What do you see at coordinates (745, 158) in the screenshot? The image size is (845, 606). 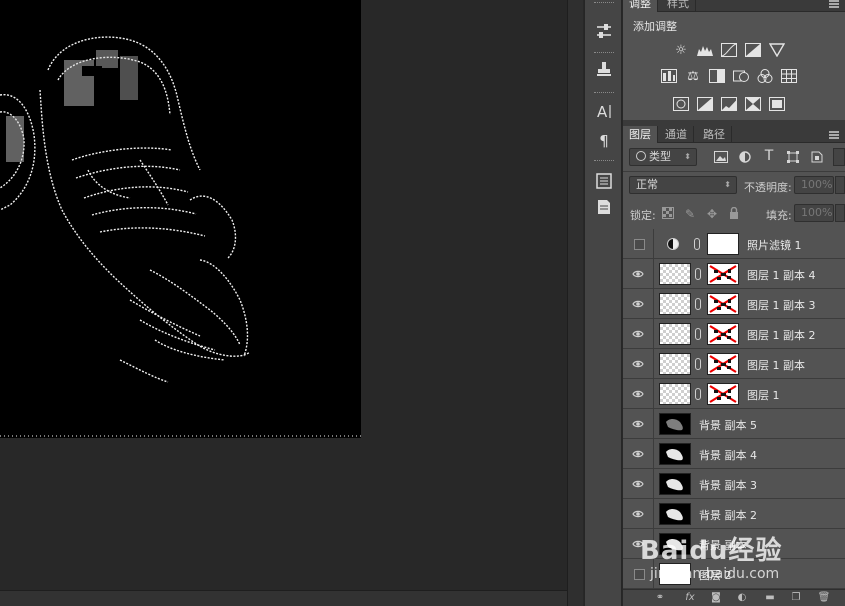 I see `filter-adjustment-icon` at bounding box center [745, 158].